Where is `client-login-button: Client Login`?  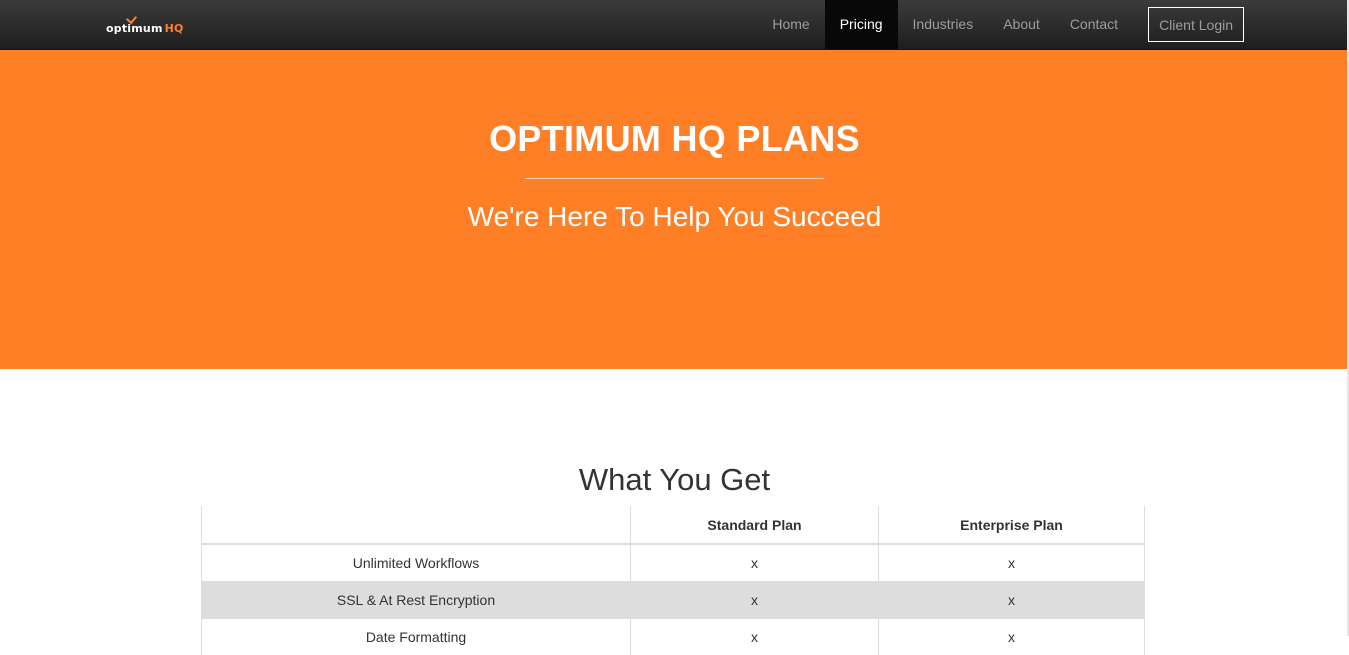 client-login-button: Client Login is located at coordinates (1196, 24).